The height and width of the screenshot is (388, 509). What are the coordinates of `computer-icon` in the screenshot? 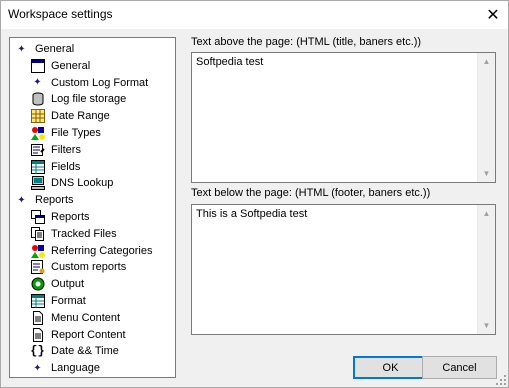 It's located at (37, 183).